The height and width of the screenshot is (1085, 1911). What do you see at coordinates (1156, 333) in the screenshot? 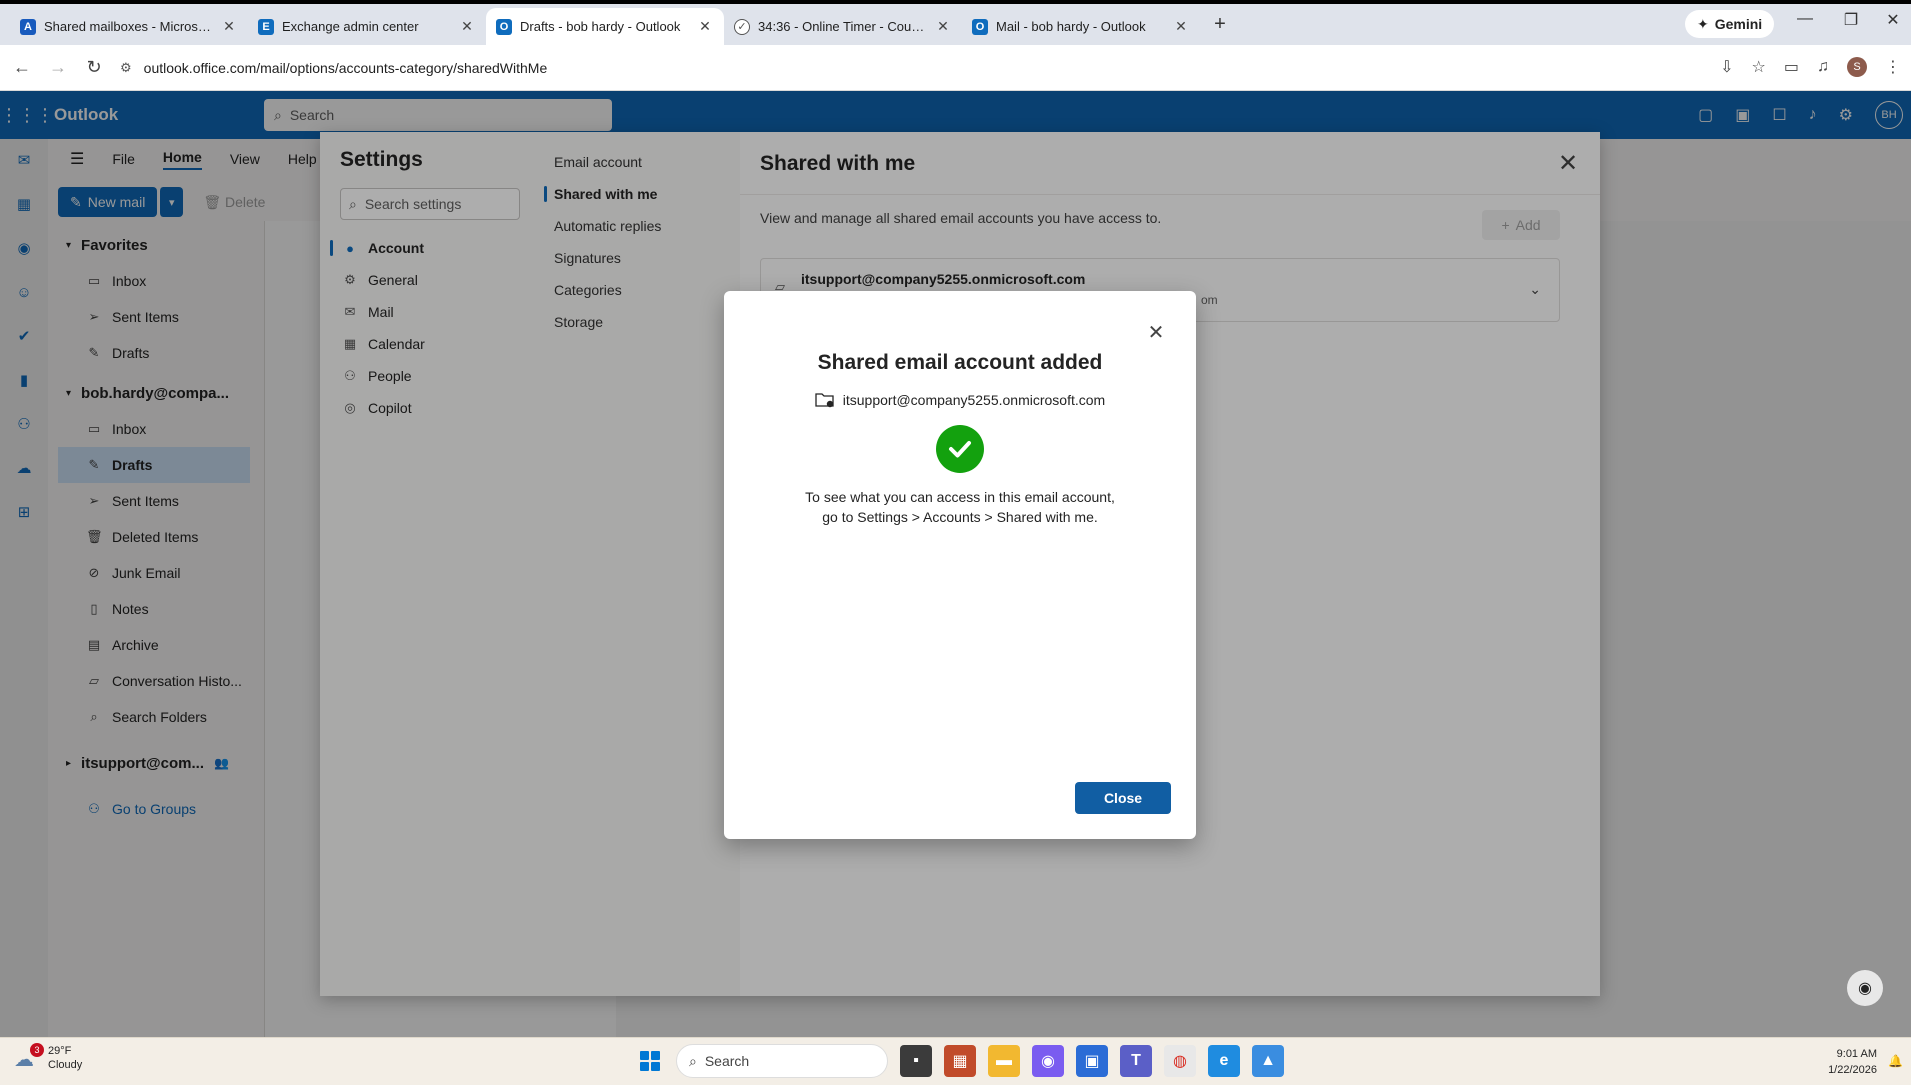
I see `dialog-close-icon: ✕` at bounding box center [1156, 333].